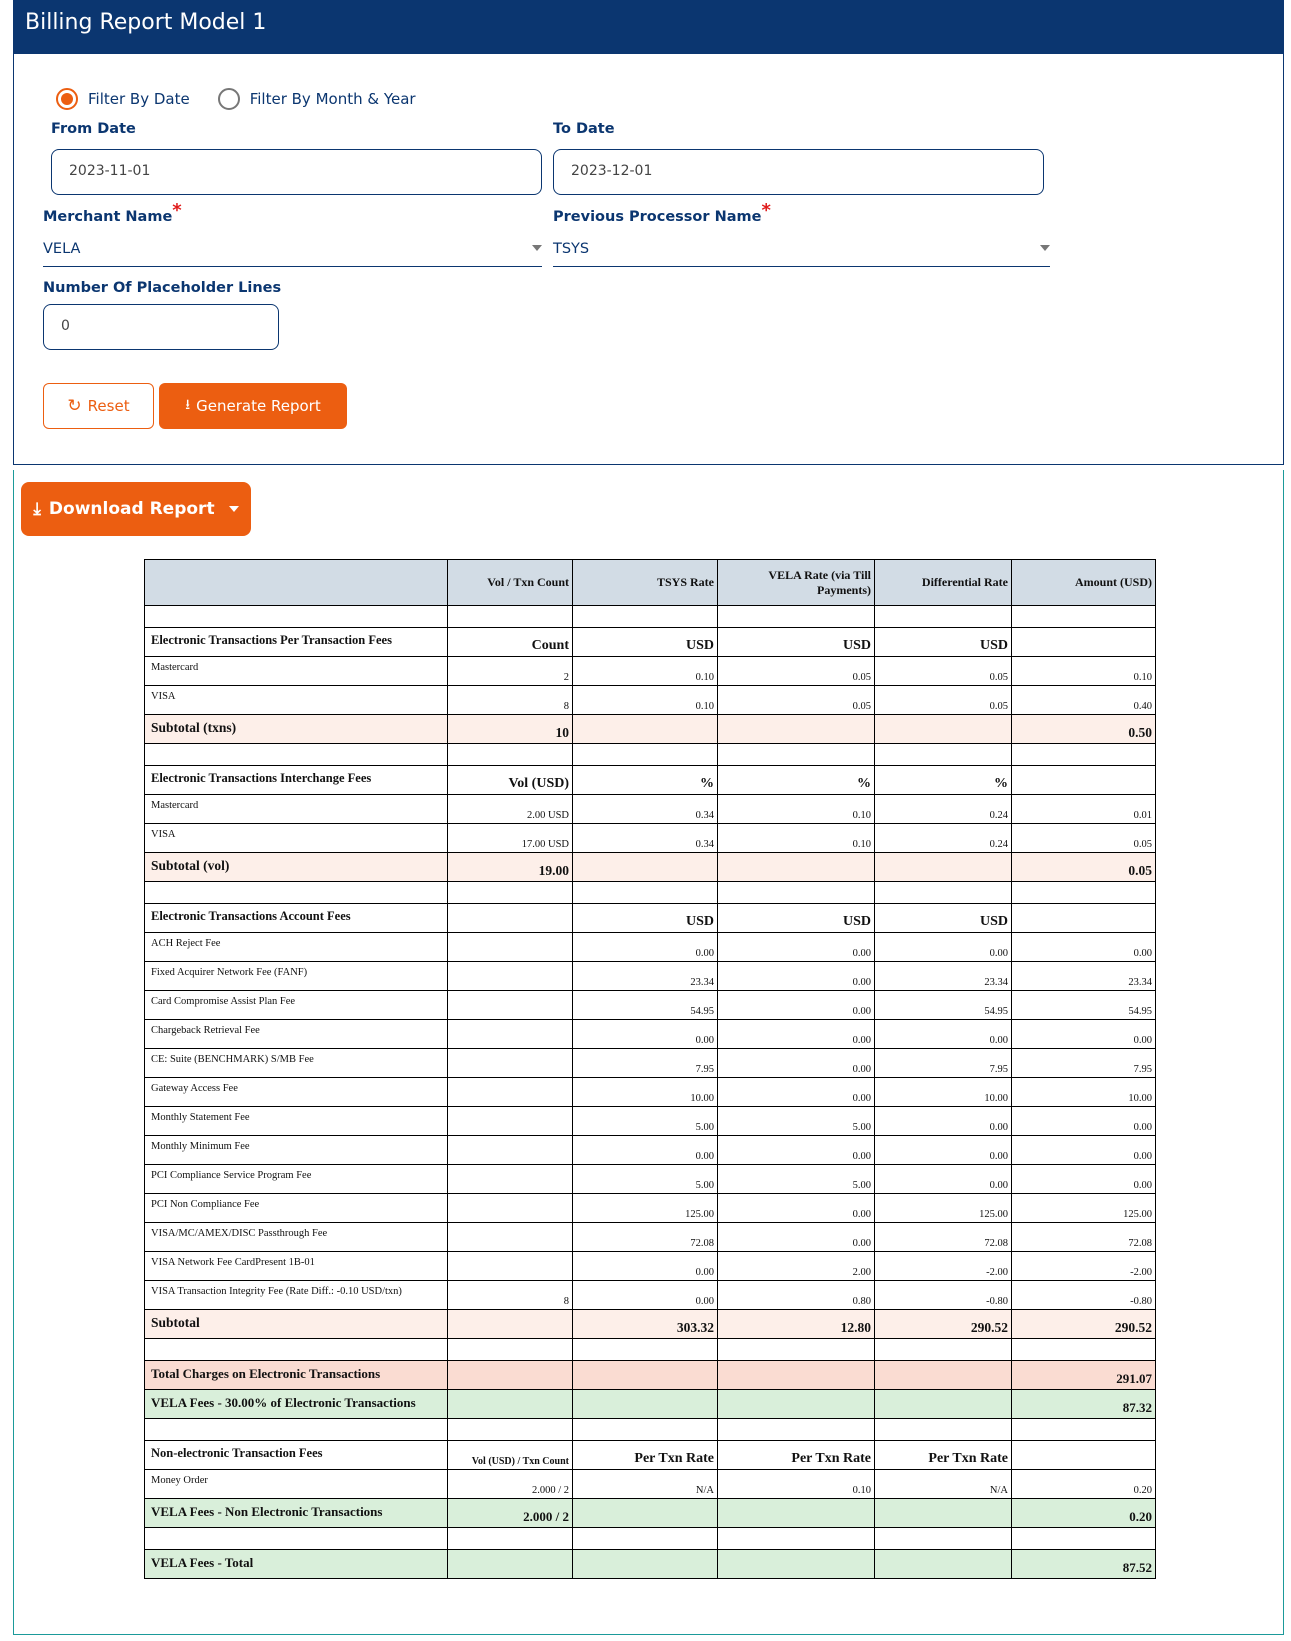 This screenshot has width=1291, height=1641. I want to click on radio-label-filter-by-month-year: Filter By Month & Year, so click(333, 99).